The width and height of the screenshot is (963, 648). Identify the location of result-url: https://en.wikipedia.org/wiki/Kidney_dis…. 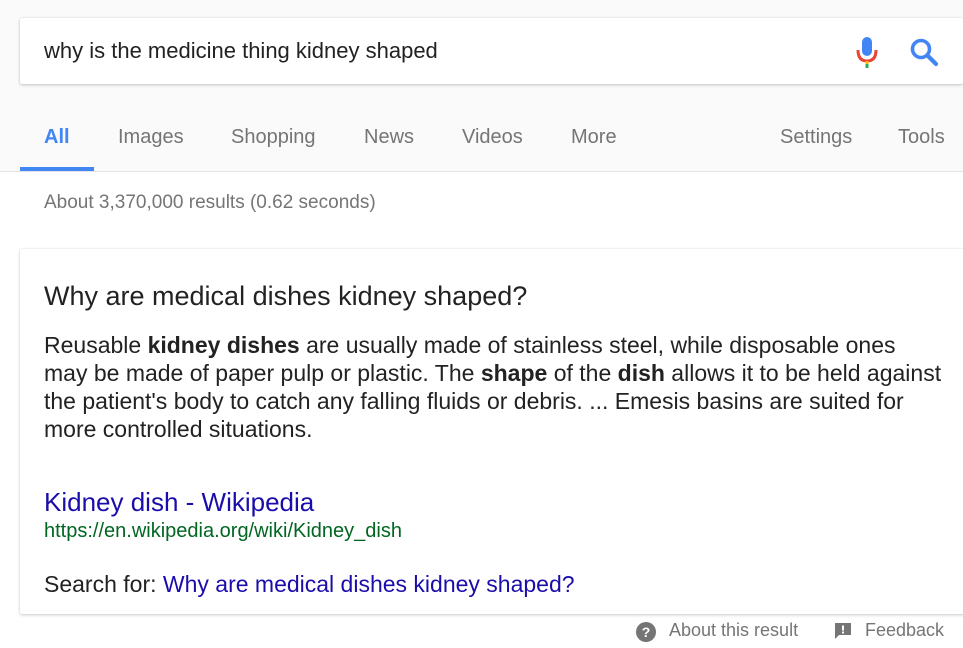
(223, 531).